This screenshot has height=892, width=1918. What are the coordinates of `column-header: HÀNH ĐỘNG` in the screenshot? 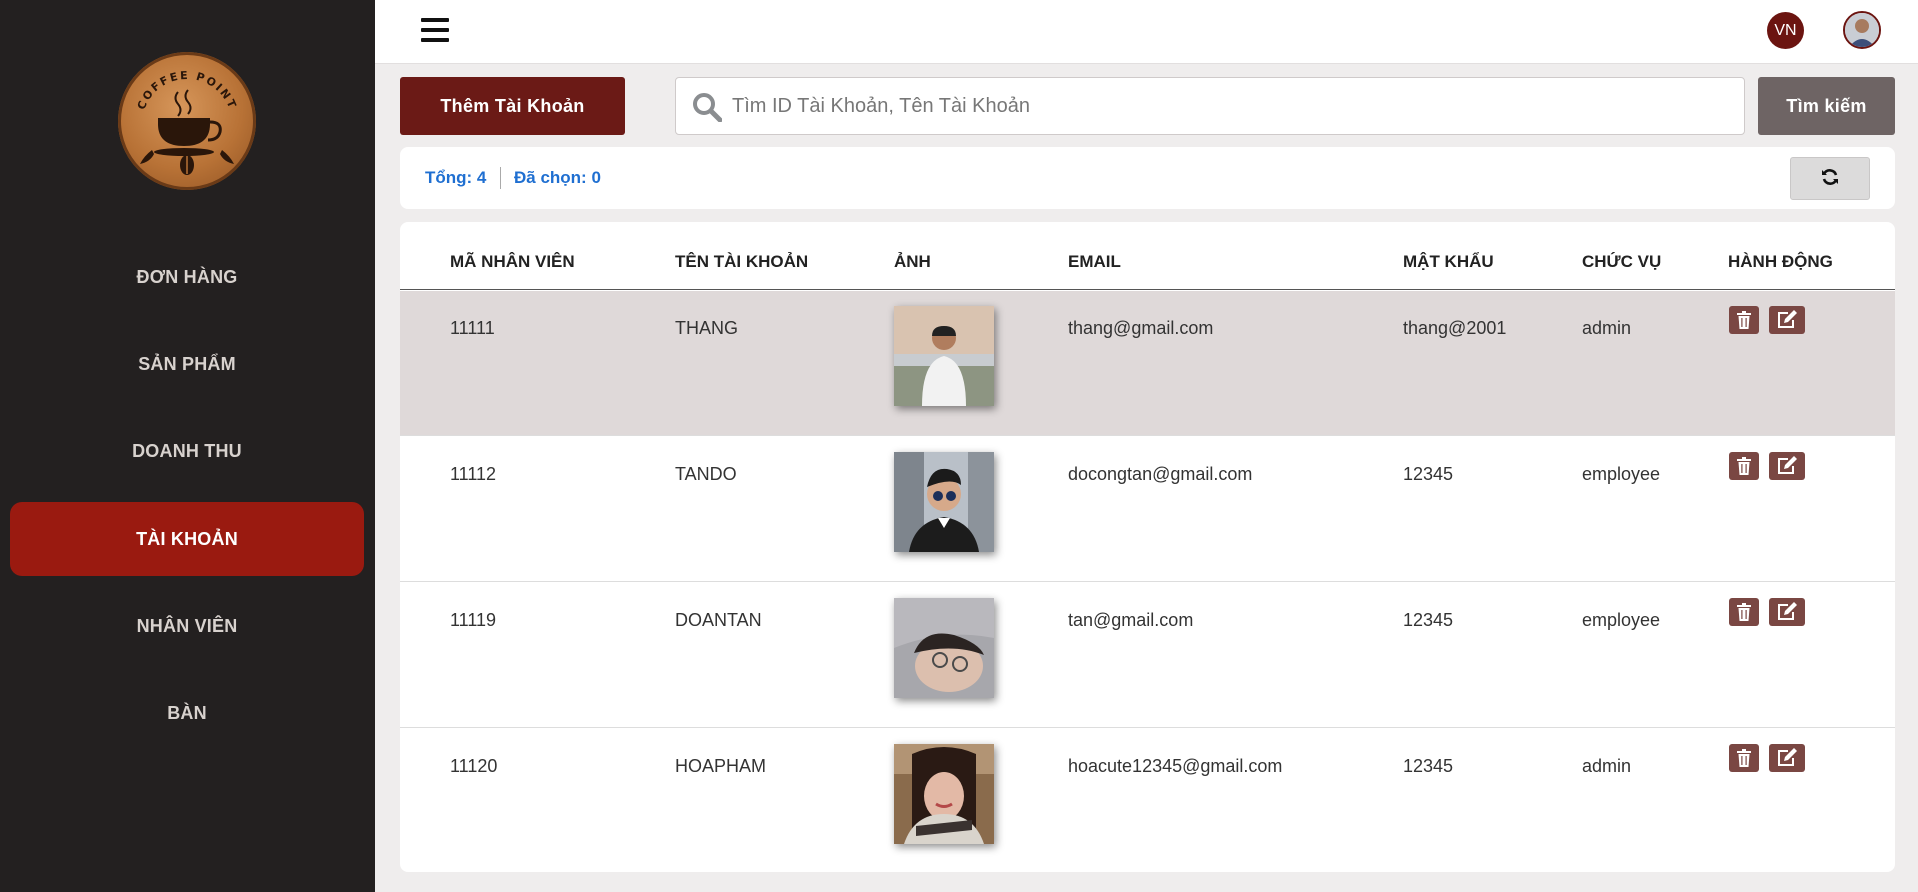 It's located at (1780, 261).